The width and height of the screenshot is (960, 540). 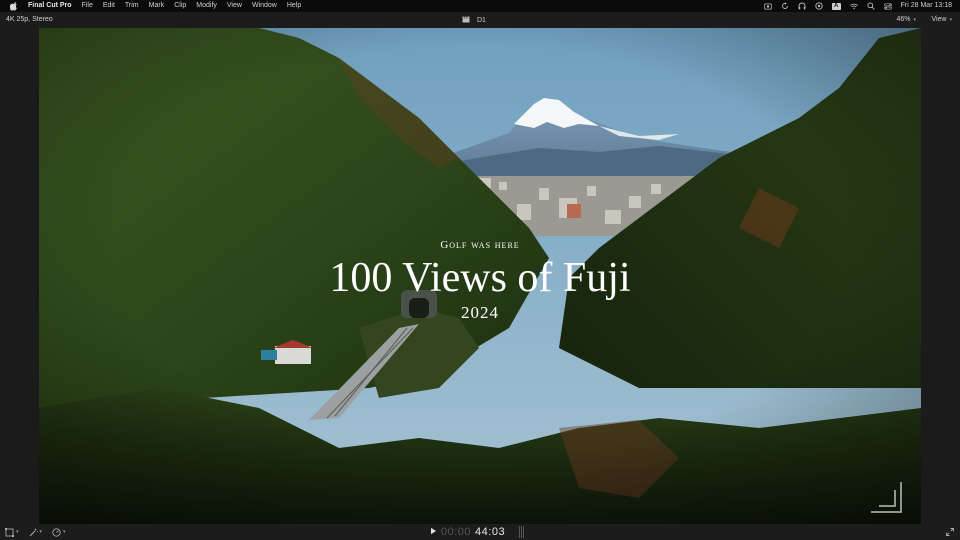 I want to click on menu-edit: Edit, so click(x=109, y=6).